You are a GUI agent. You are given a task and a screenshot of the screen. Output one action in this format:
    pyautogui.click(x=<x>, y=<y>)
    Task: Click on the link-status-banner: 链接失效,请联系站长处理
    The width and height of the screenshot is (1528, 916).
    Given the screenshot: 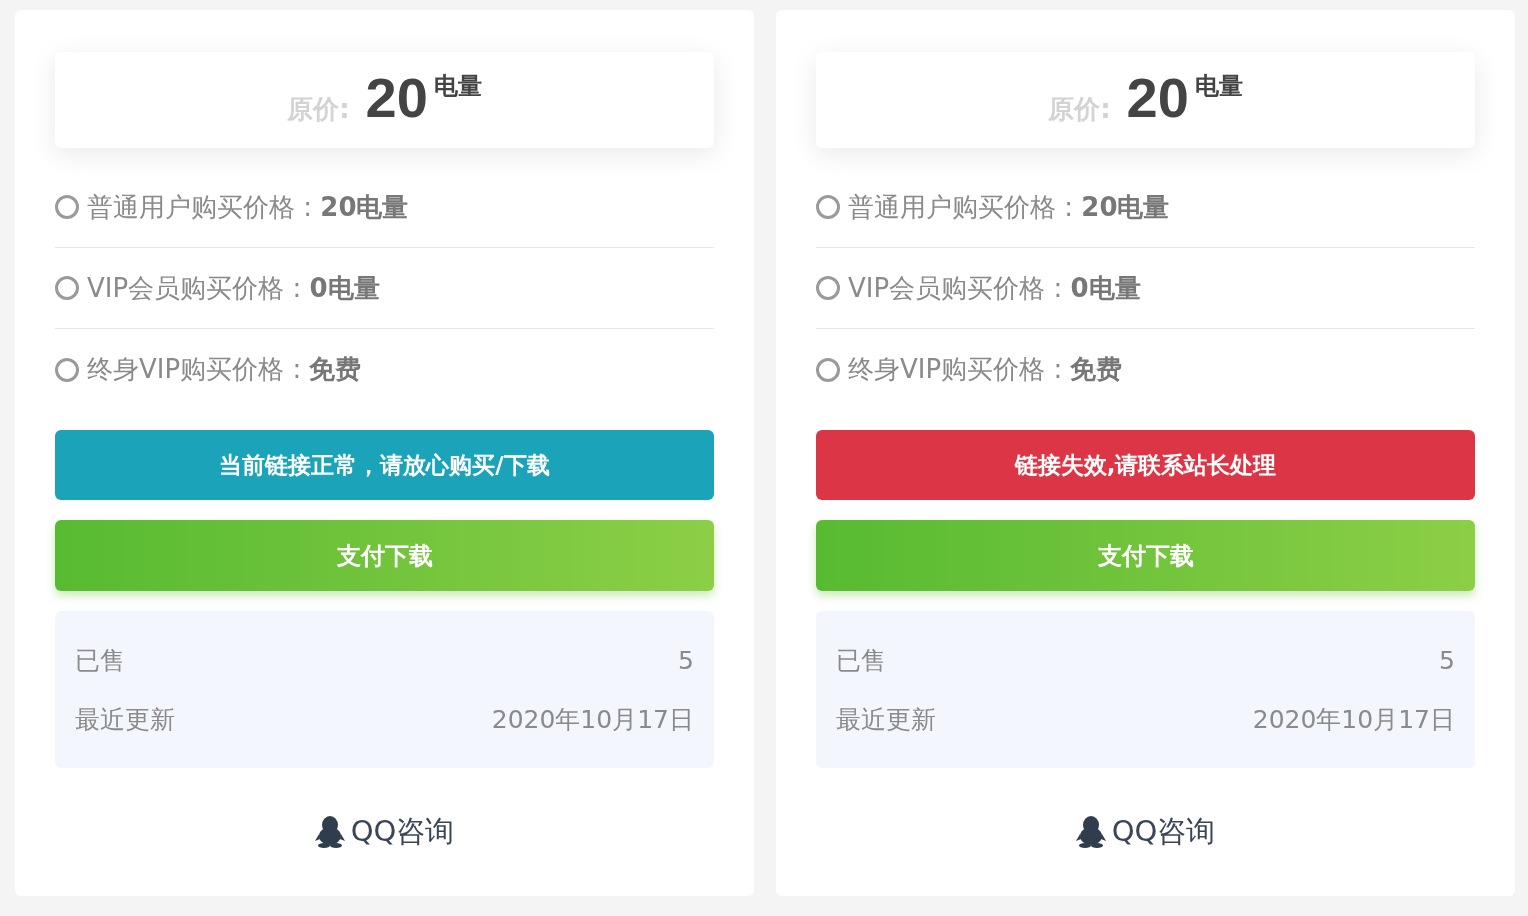 What is the action you would take?
    pyautogui.click(x=1145, y=465)
    